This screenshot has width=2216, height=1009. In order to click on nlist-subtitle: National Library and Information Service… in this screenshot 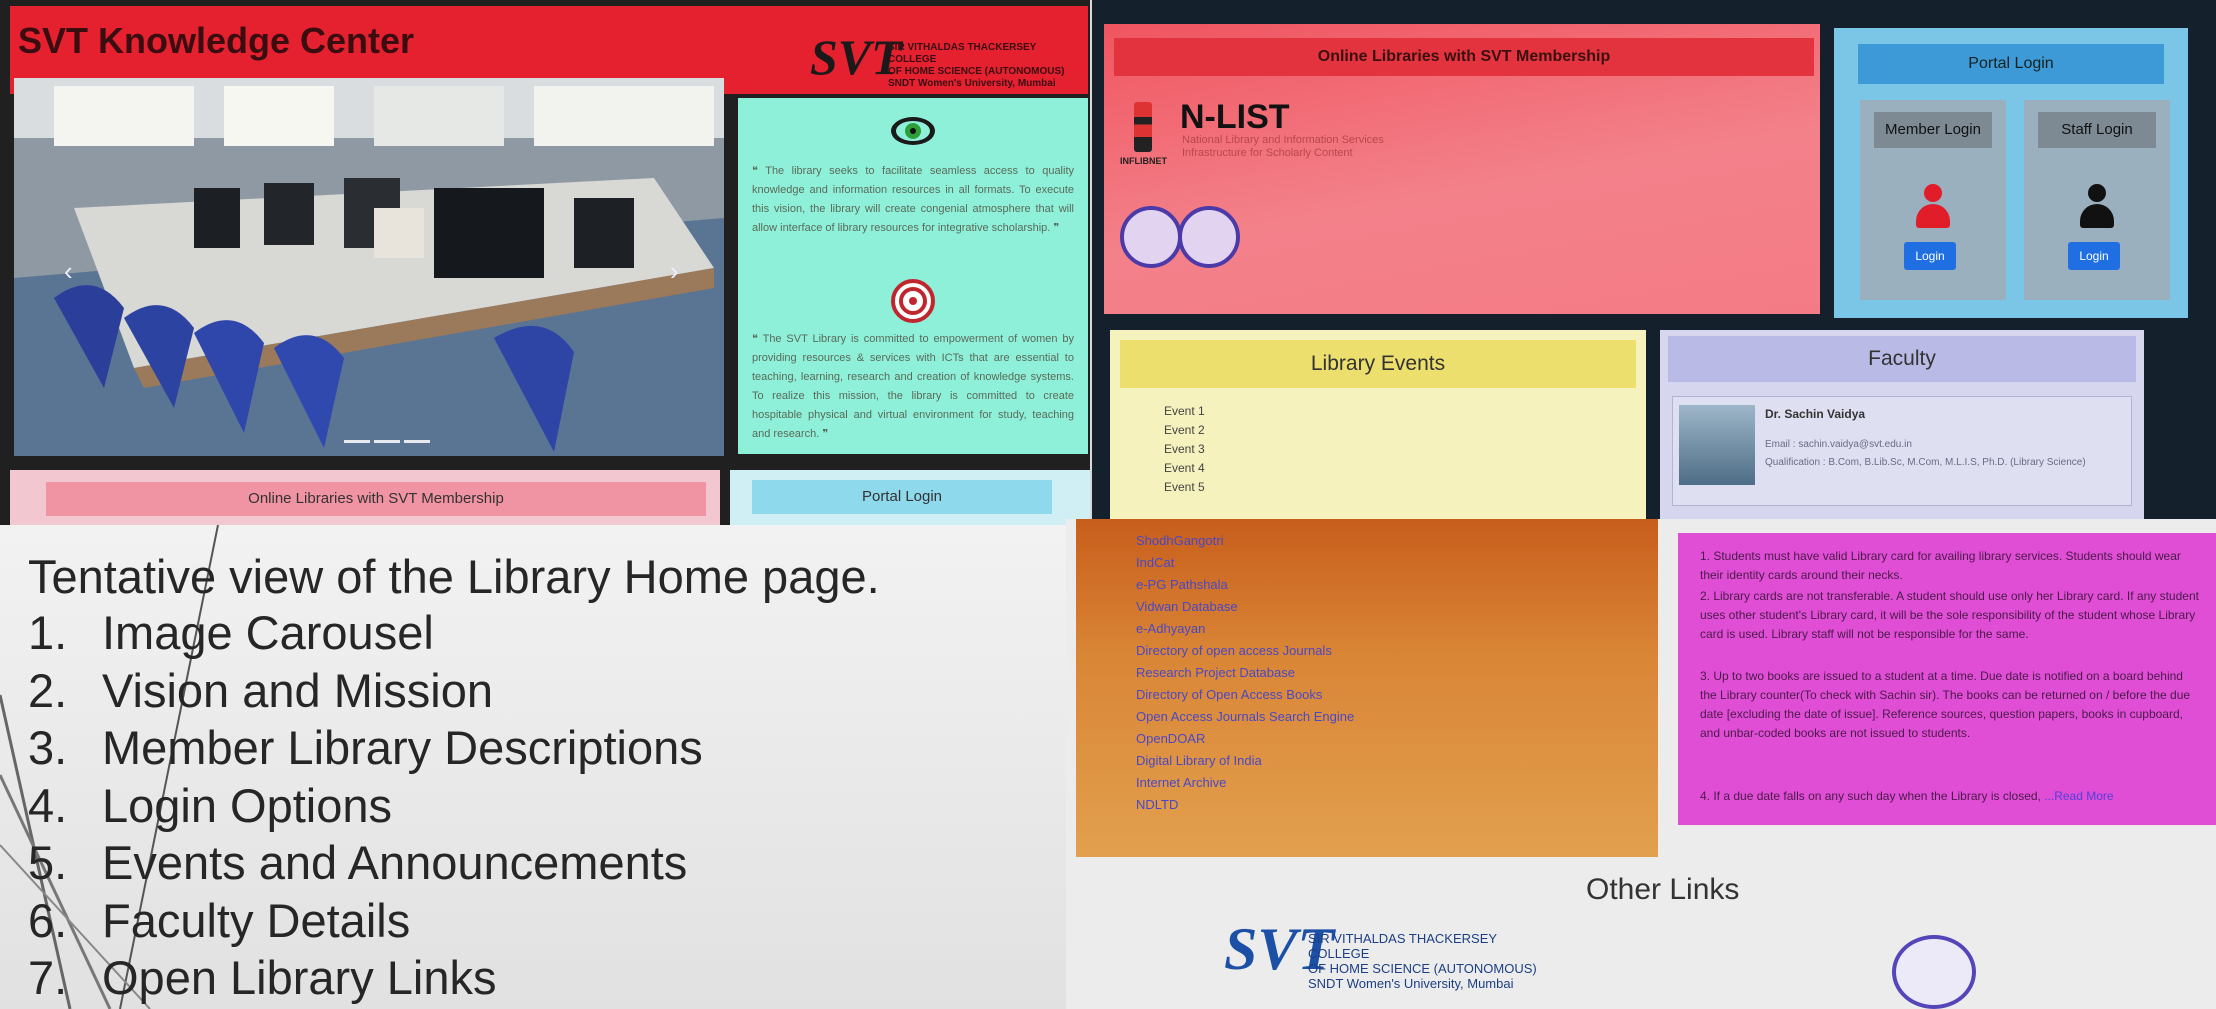, I will do `click(1283, 146)`.